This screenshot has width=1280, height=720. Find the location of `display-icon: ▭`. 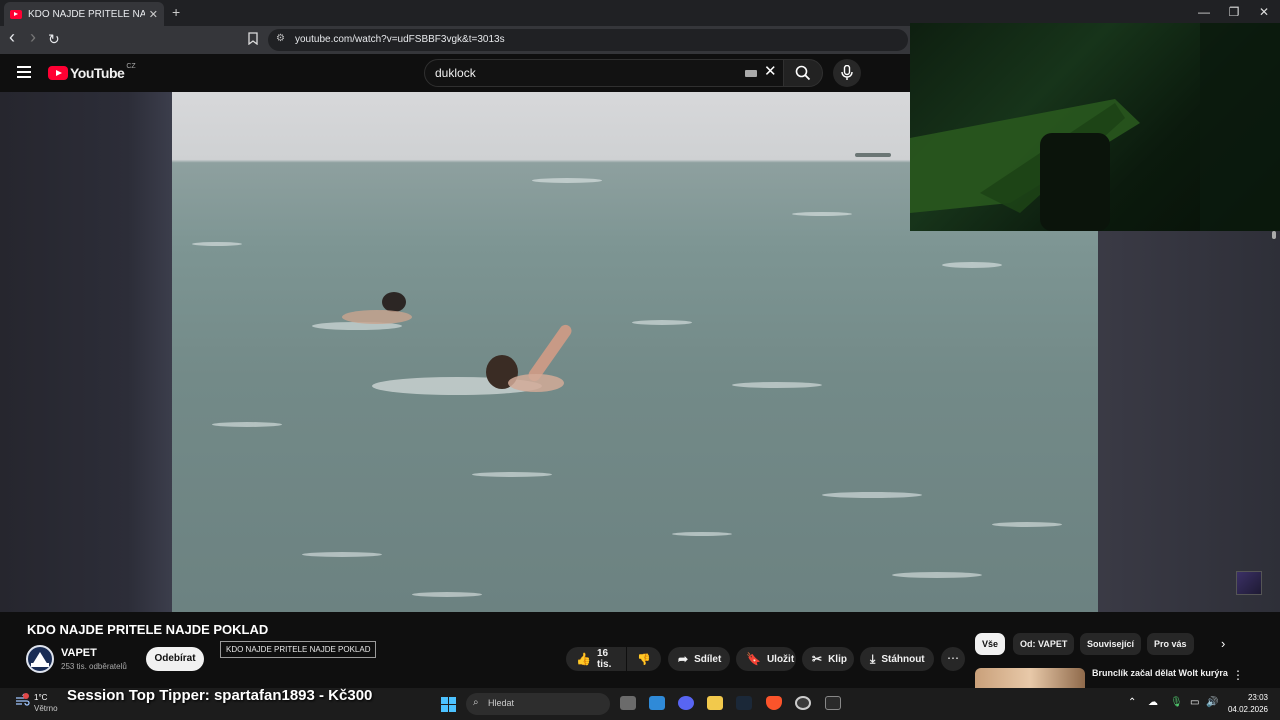

display-icon: ▭ is located at coordinates (1194, 702).